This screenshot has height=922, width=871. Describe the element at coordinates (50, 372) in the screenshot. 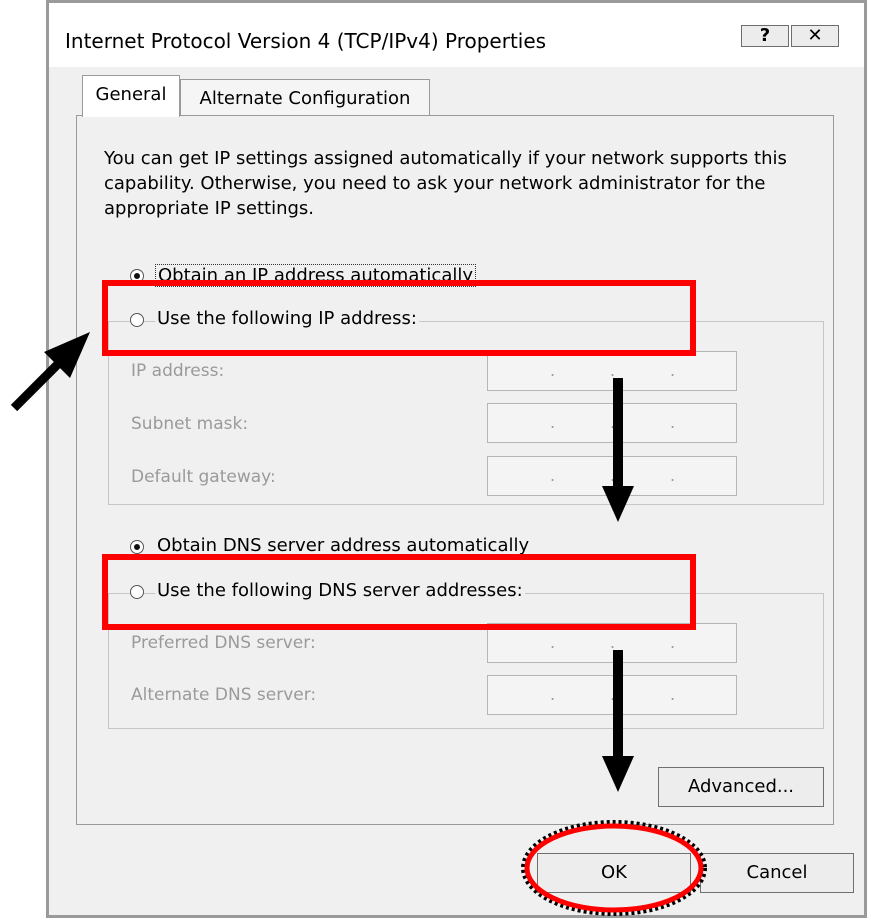

I see `diagonal-arrow-icon` at that location.